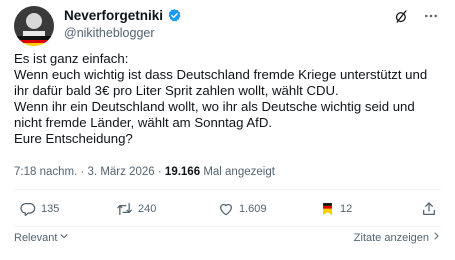 The image size is (455, 260). What do you see at coordinates (64, 237) in the screenshot?
I see `chevron-down-icon` at bounding box center [64, 237].